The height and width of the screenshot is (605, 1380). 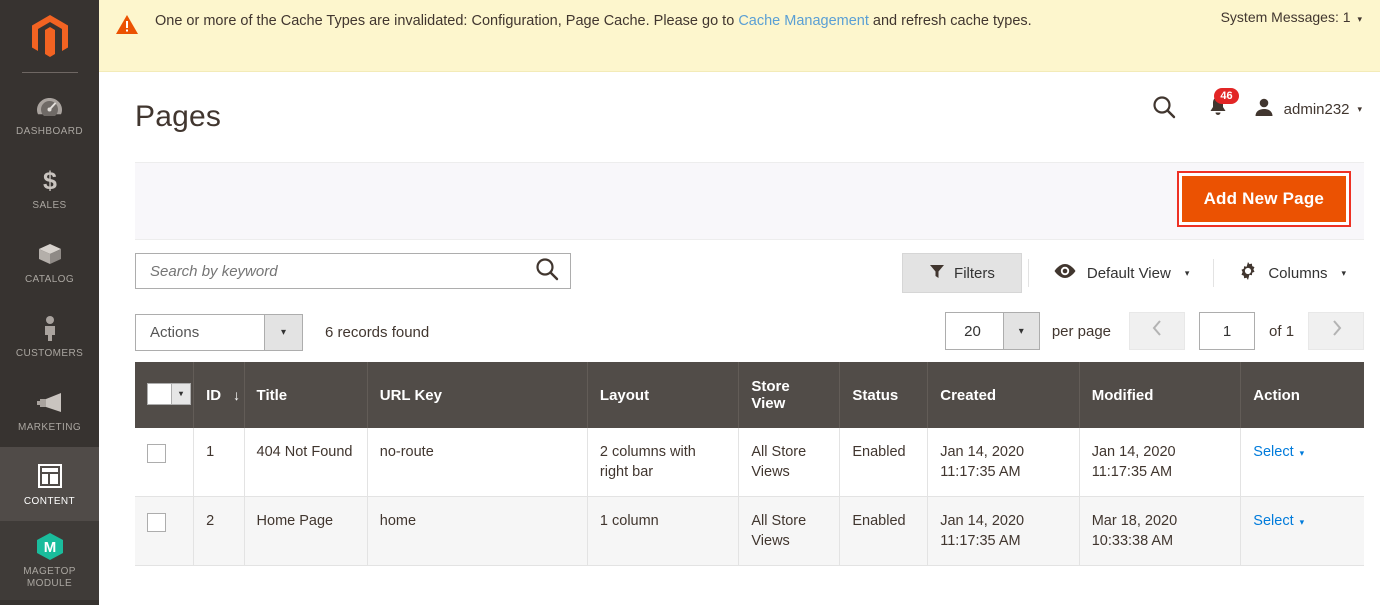 I want to click on column-header-id: ID ↓, so click(x=219, y=395).